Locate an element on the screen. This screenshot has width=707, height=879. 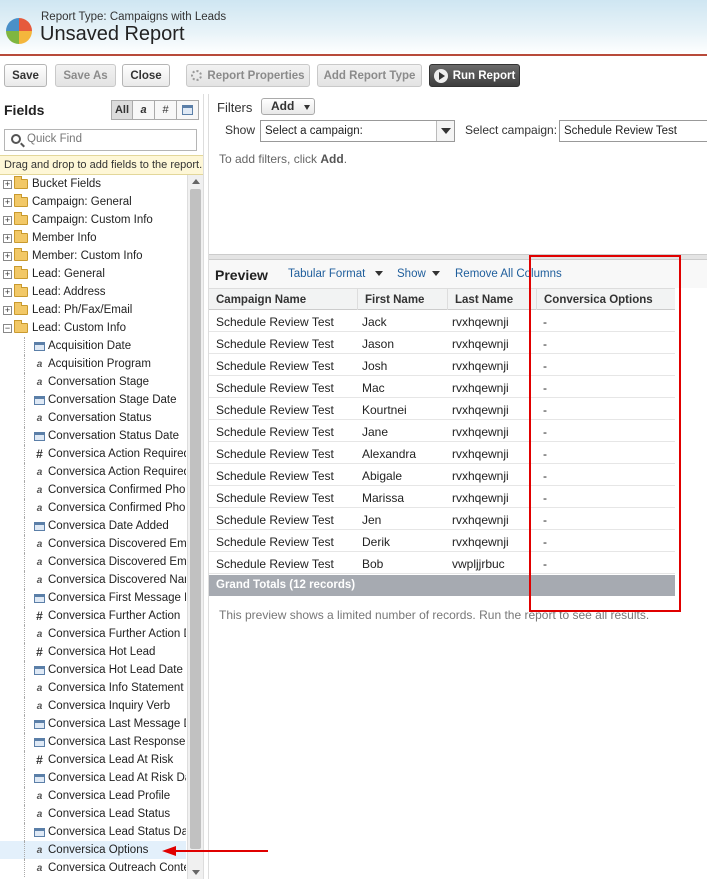
filter-number-button: # is located at coordinates (166, 110).